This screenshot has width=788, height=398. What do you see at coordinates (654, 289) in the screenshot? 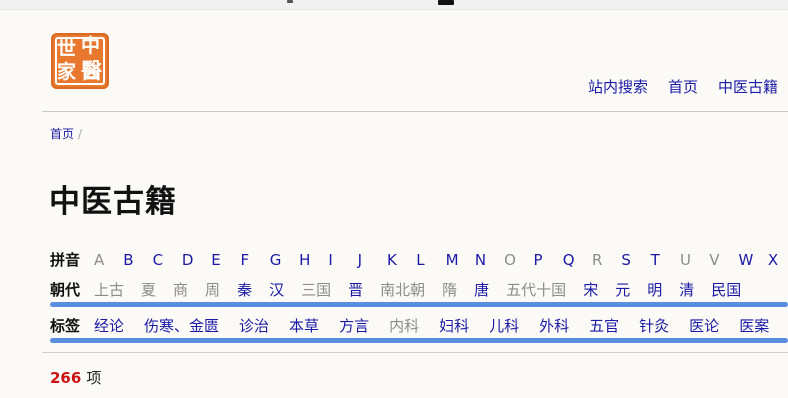
I see `dynasty-filter-item: 明` at bounding box center [654, 289].